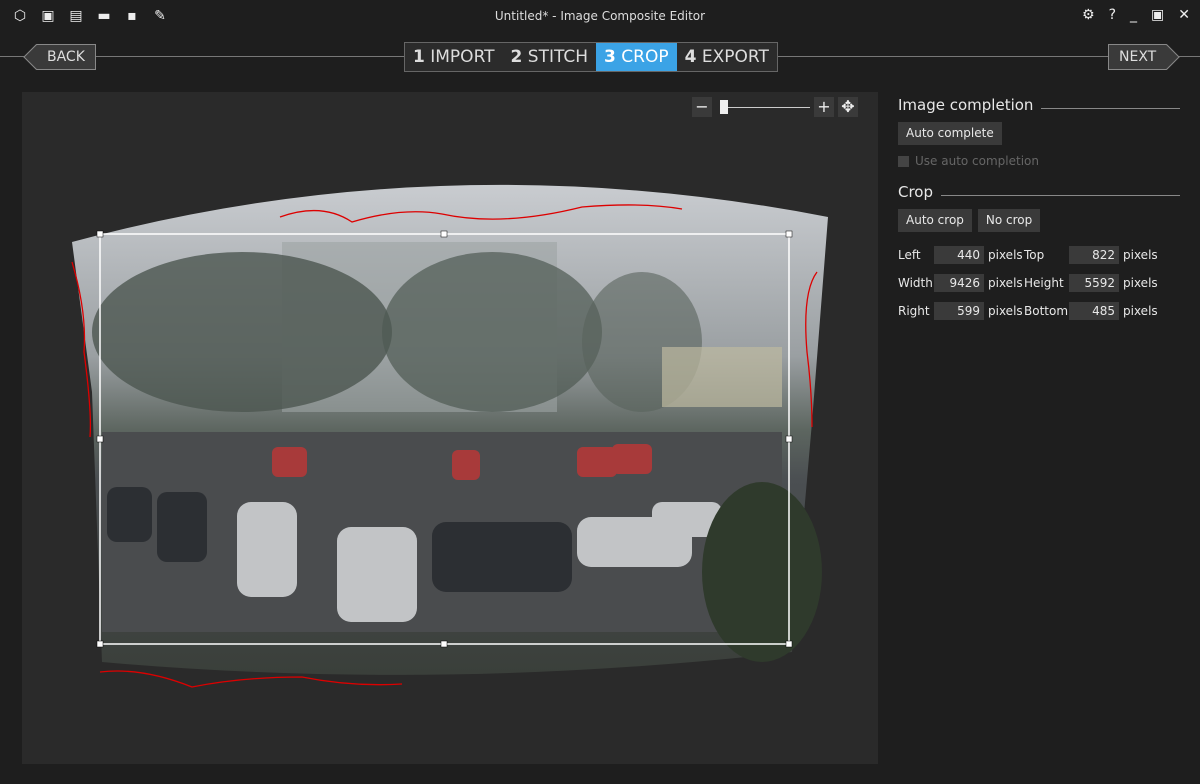 The image size is (1200, 784). I want to click on step-crop: 3 CROP, so click(636, 57).